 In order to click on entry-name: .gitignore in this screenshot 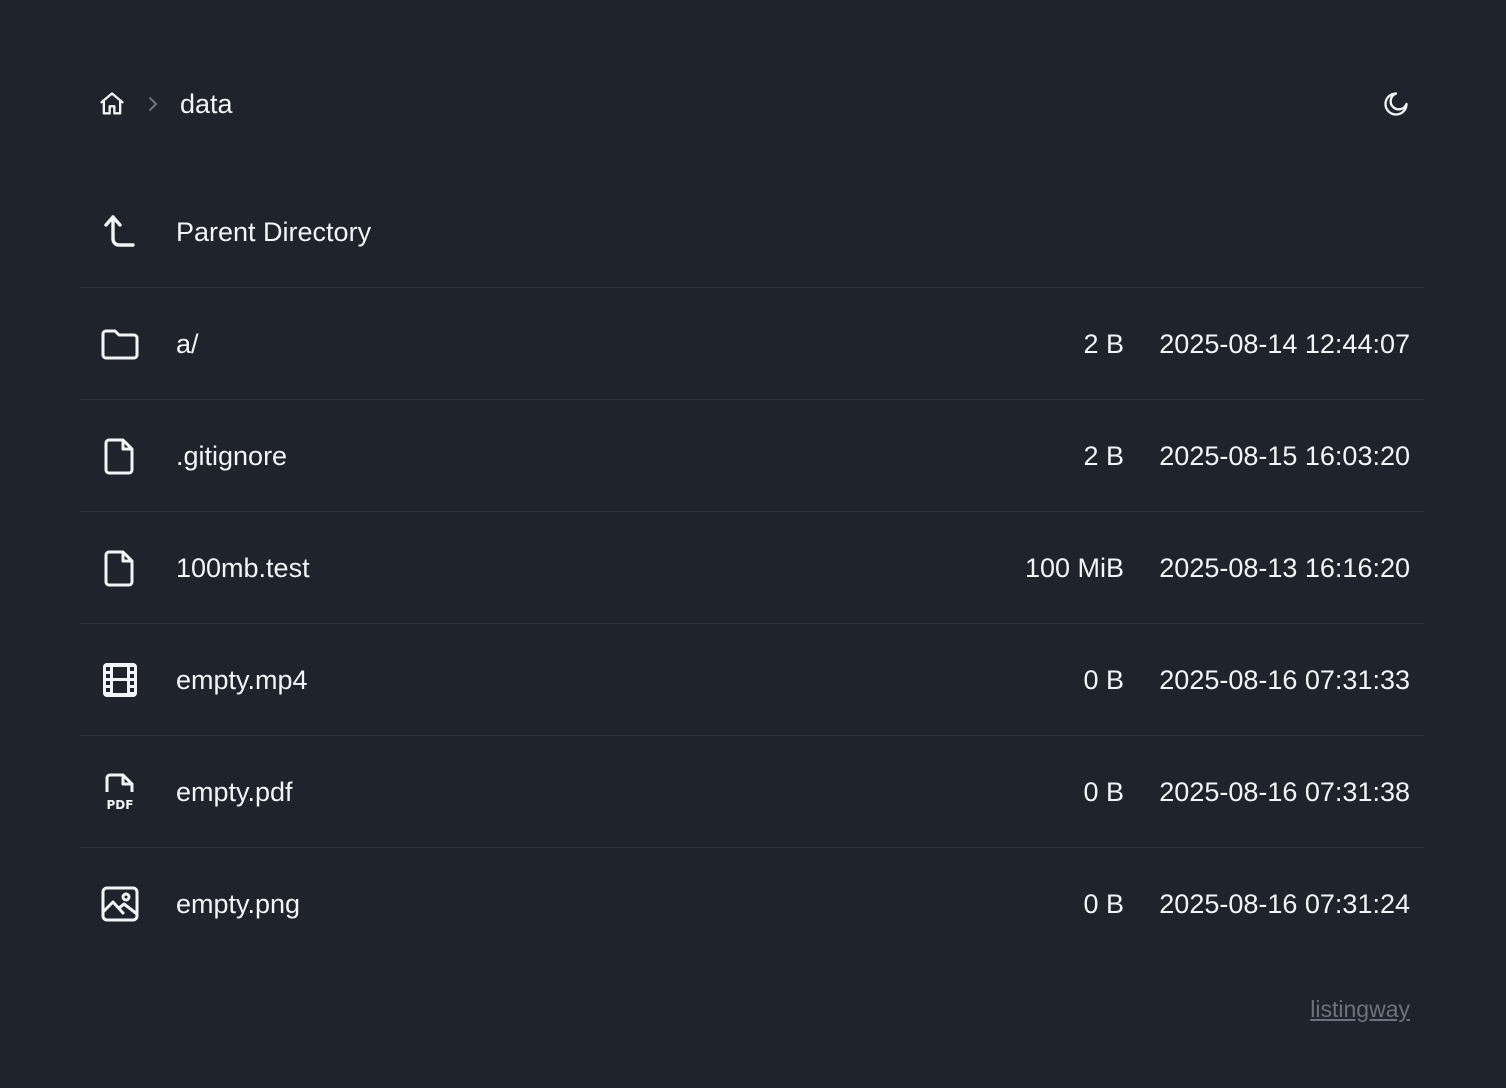, I will do `click(232, 456)`.